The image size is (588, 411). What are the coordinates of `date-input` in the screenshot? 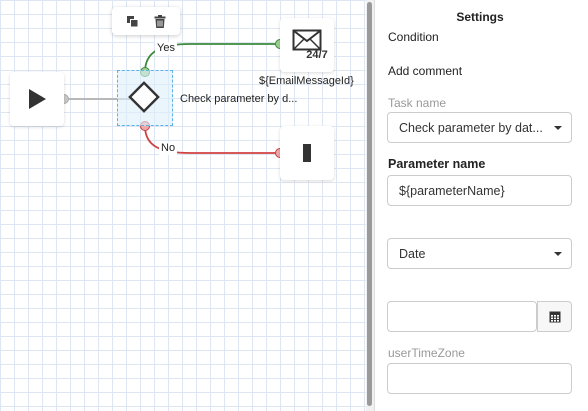 It's located at (462, 316).